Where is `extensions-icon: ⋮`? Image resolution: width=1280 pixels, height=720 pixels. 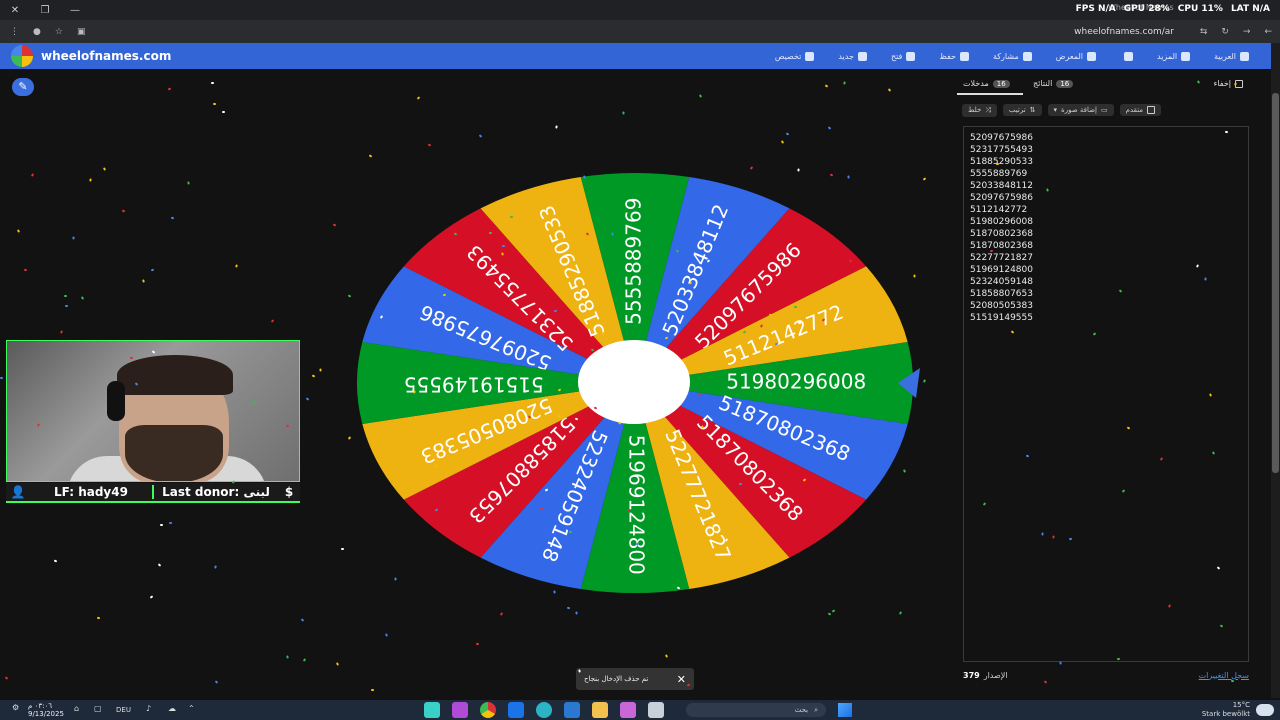
extensions-icon: ⋮ is located at coordinates (14, 32).